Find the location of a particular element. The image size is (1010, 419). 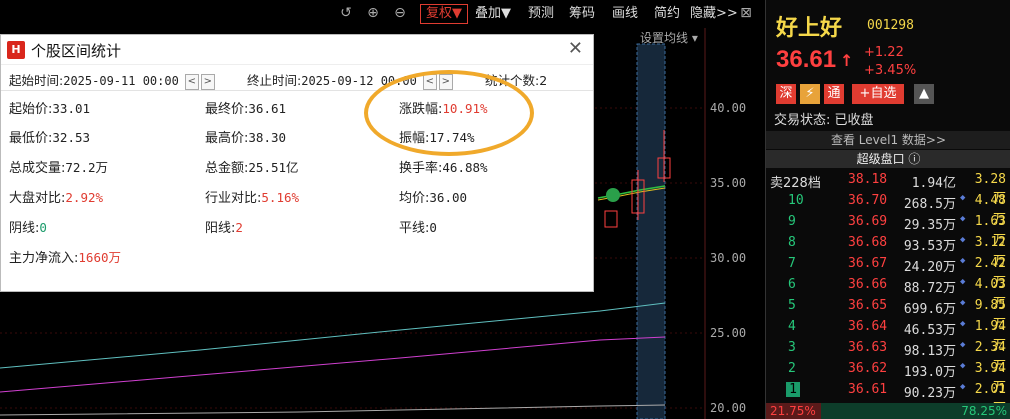

close-icon: ✕ is located at coordinates (575, 48).